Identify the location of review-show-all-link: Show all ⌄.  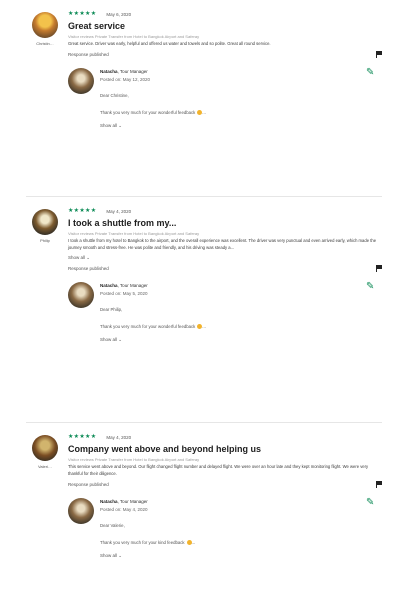
(225, 257).